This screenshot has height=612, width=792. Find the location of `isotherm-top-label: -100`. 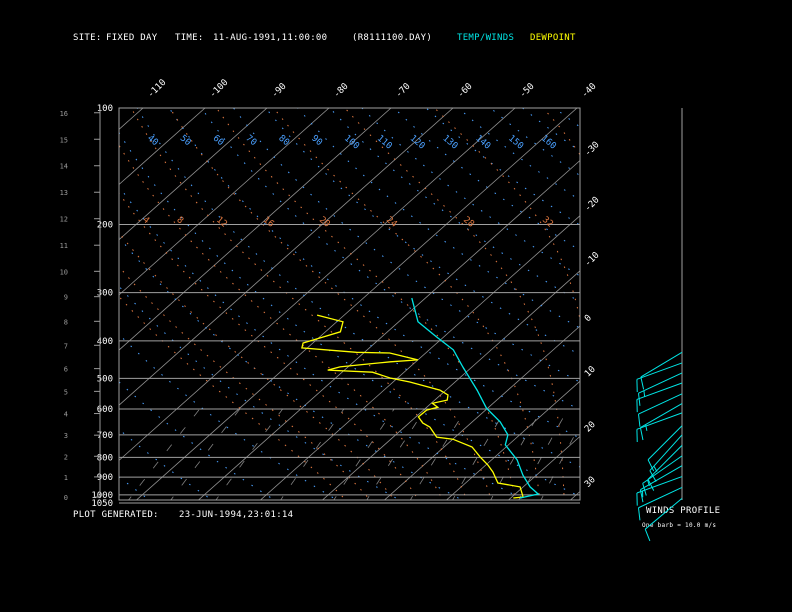

isotherm-top-label: -100 is located at coordinates (219, 89).